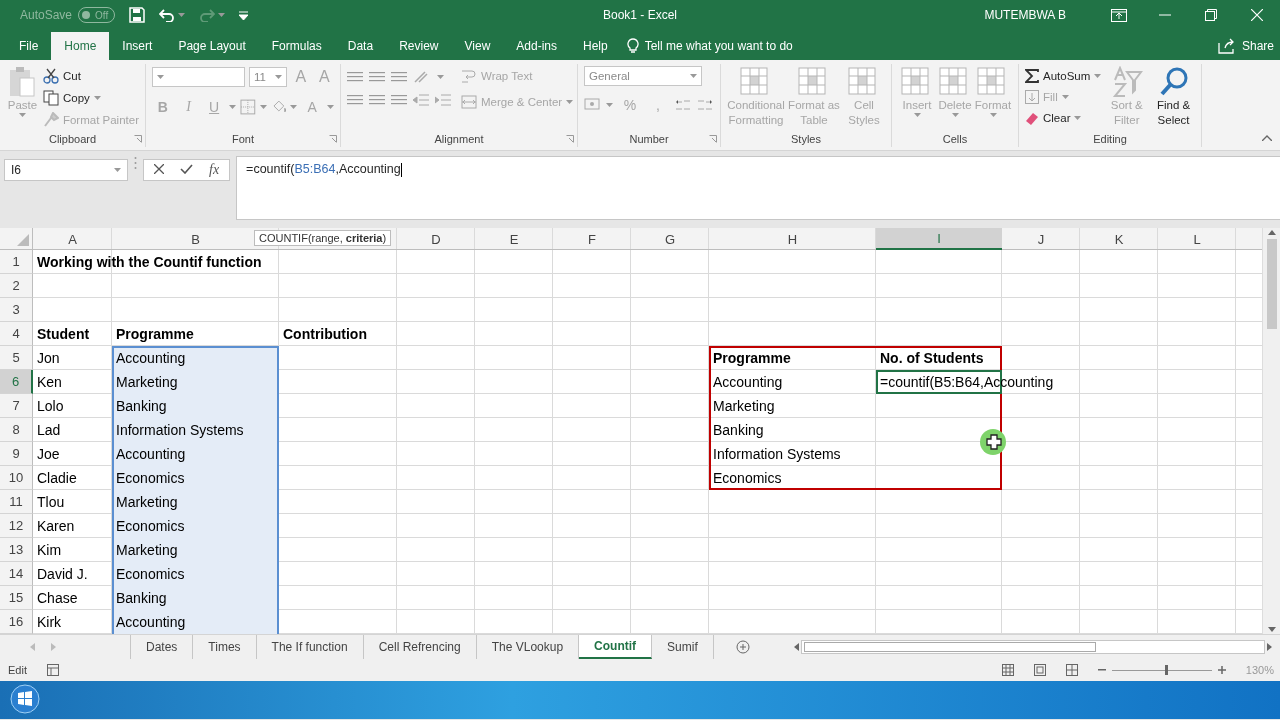 This screenshot has height=720, width=1280. I want to click on row-header: 12, so click(16, 526).